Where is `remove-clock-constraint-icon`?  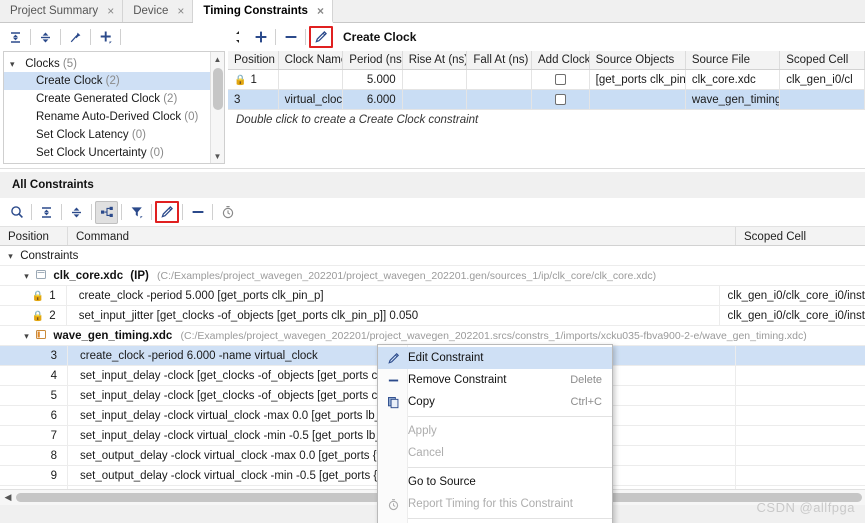
remove-clock-constraint-icon is located at coordinates (290, 37).